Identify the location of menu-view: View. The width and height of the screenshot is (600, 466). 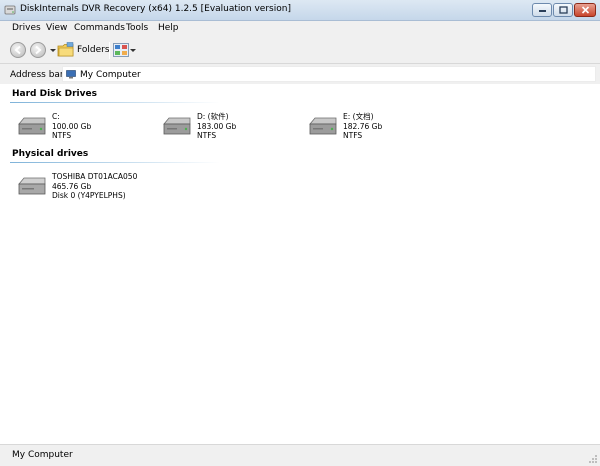
(56, 28).